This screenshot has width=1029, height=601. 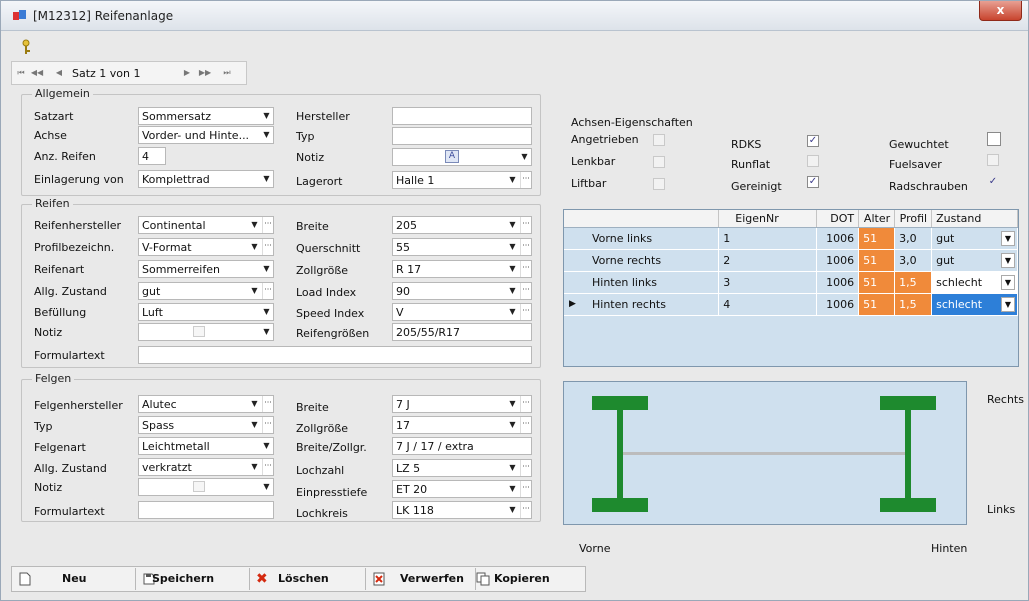 I want to click on cell-position: Vorne links, so click(x=642, y=238).